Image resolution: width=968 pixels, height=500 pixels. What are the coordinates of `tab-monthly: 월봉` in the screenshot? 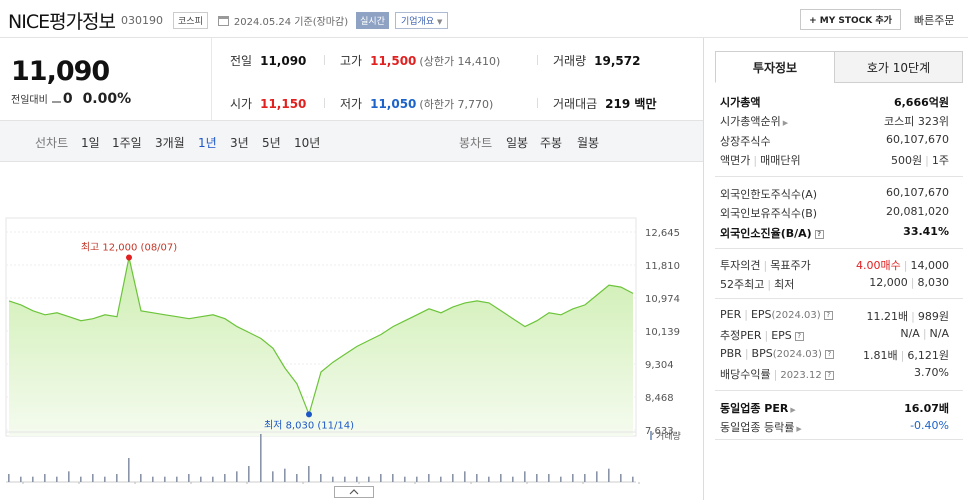 It's located at (588, 142).